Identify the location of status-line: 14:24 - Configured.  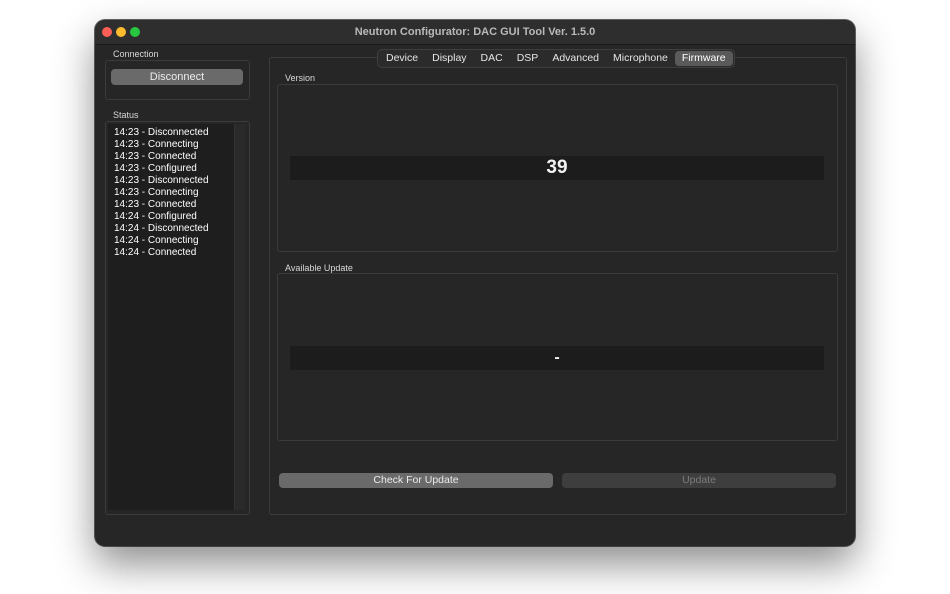
(155, 216).